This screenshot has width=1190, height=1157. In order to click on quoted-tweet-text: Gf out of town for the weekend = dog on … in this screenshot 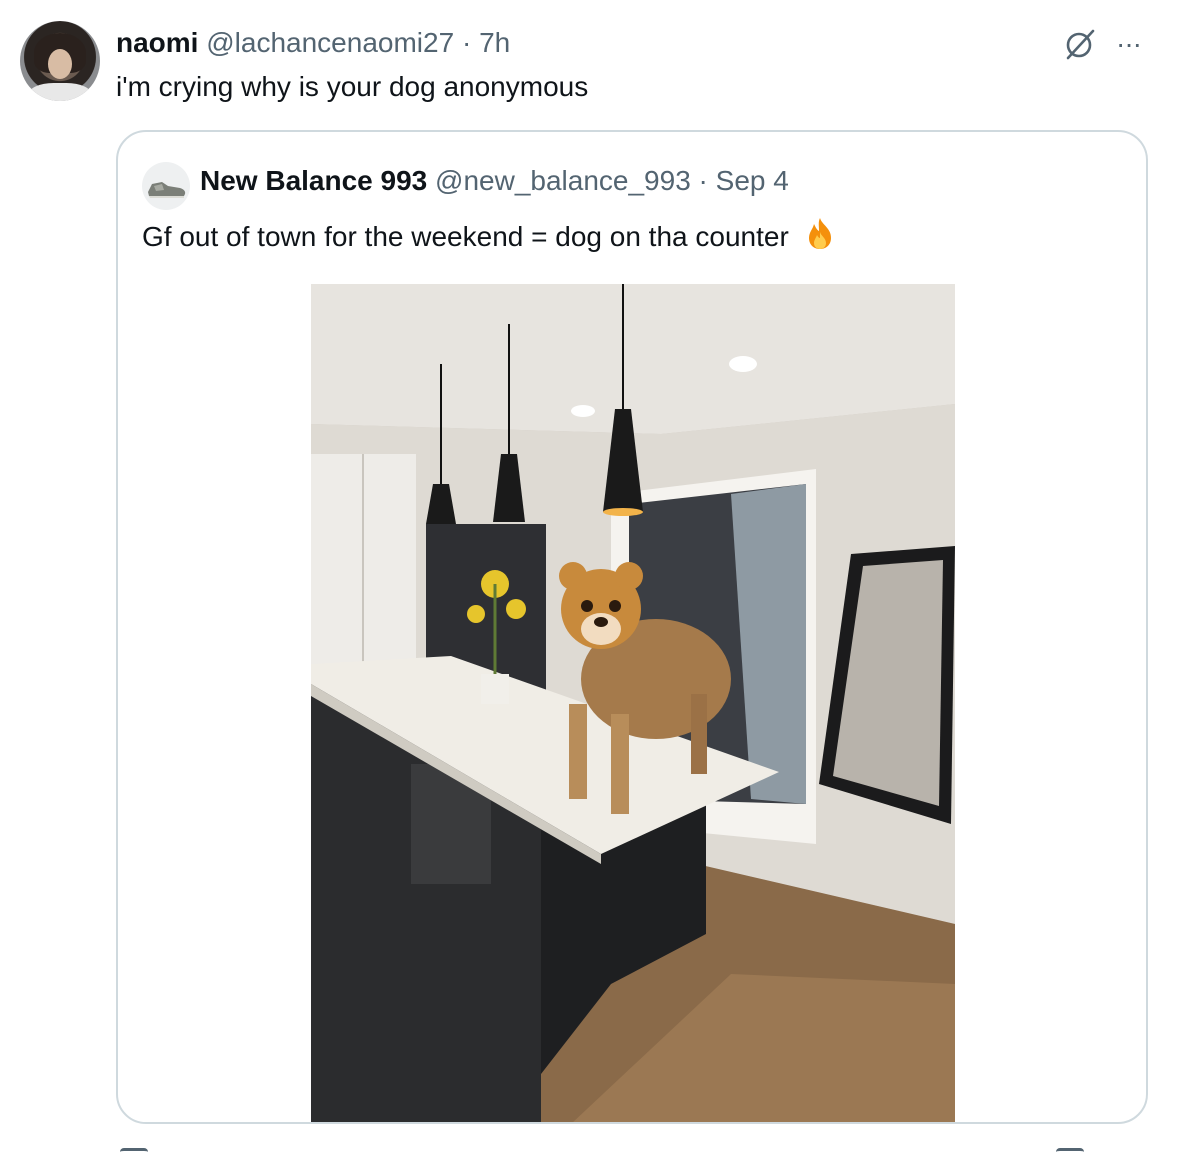, I will do `click(465, 236)`.